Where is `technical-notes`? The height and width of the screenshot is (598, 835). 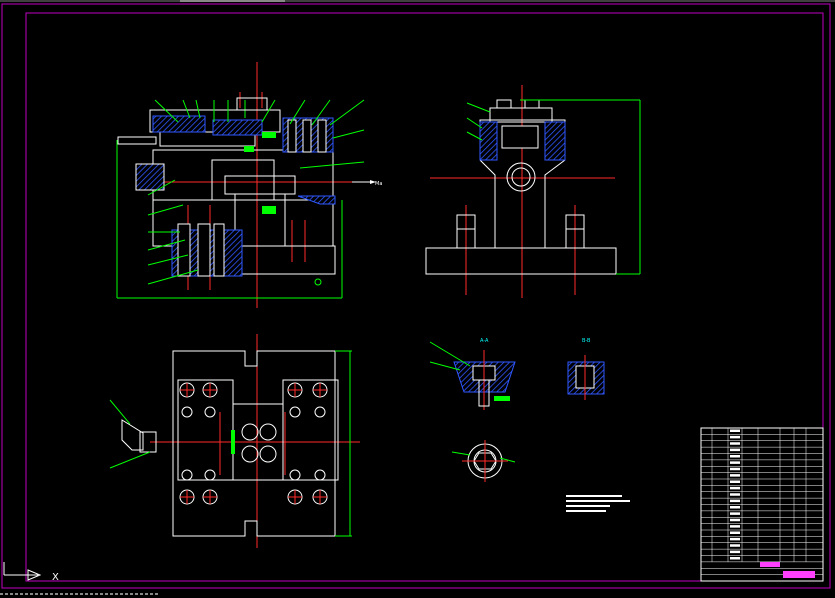 technical-notes is located at coordinates (598, 503).